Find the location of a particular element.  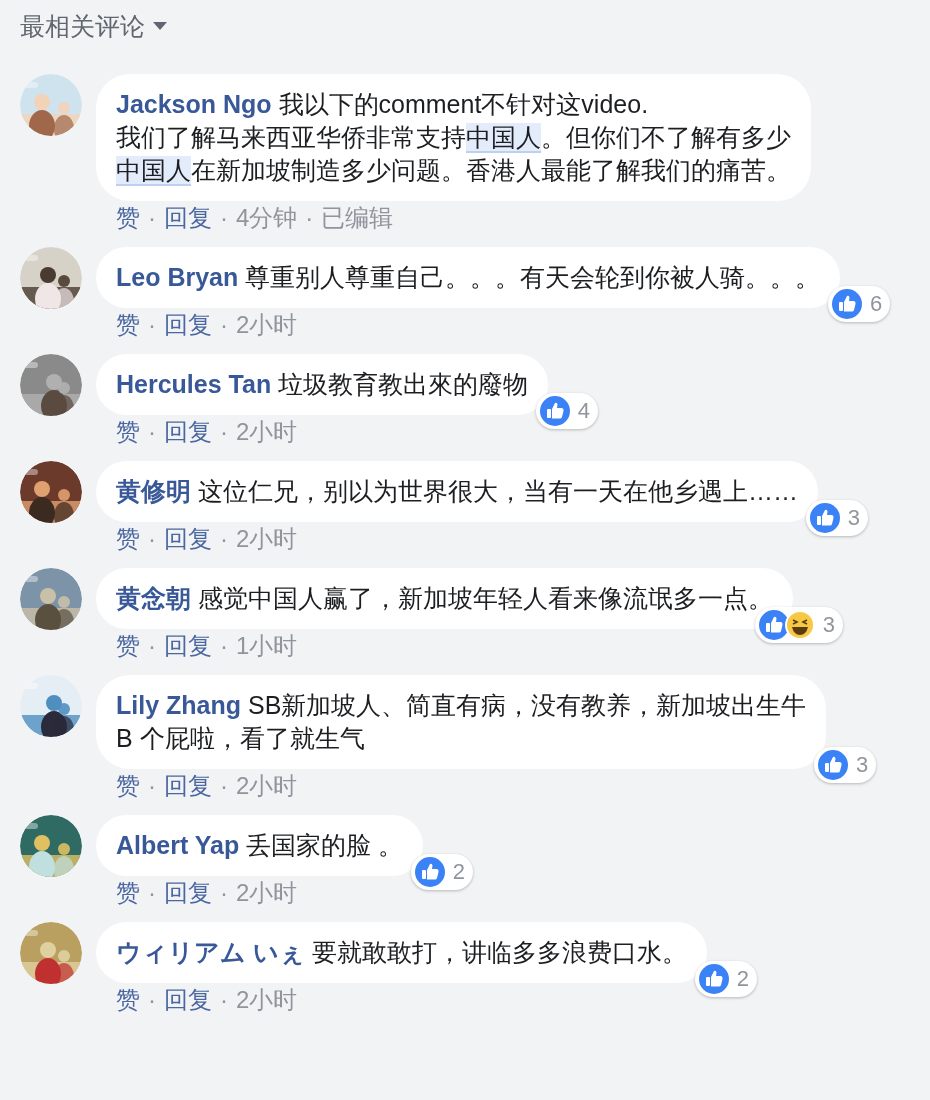

comment-bubble: 黄念朝 感觉中国人赢了，新加坡年轻人看来像流氓多一点。 is located at coordinates (444, 598).